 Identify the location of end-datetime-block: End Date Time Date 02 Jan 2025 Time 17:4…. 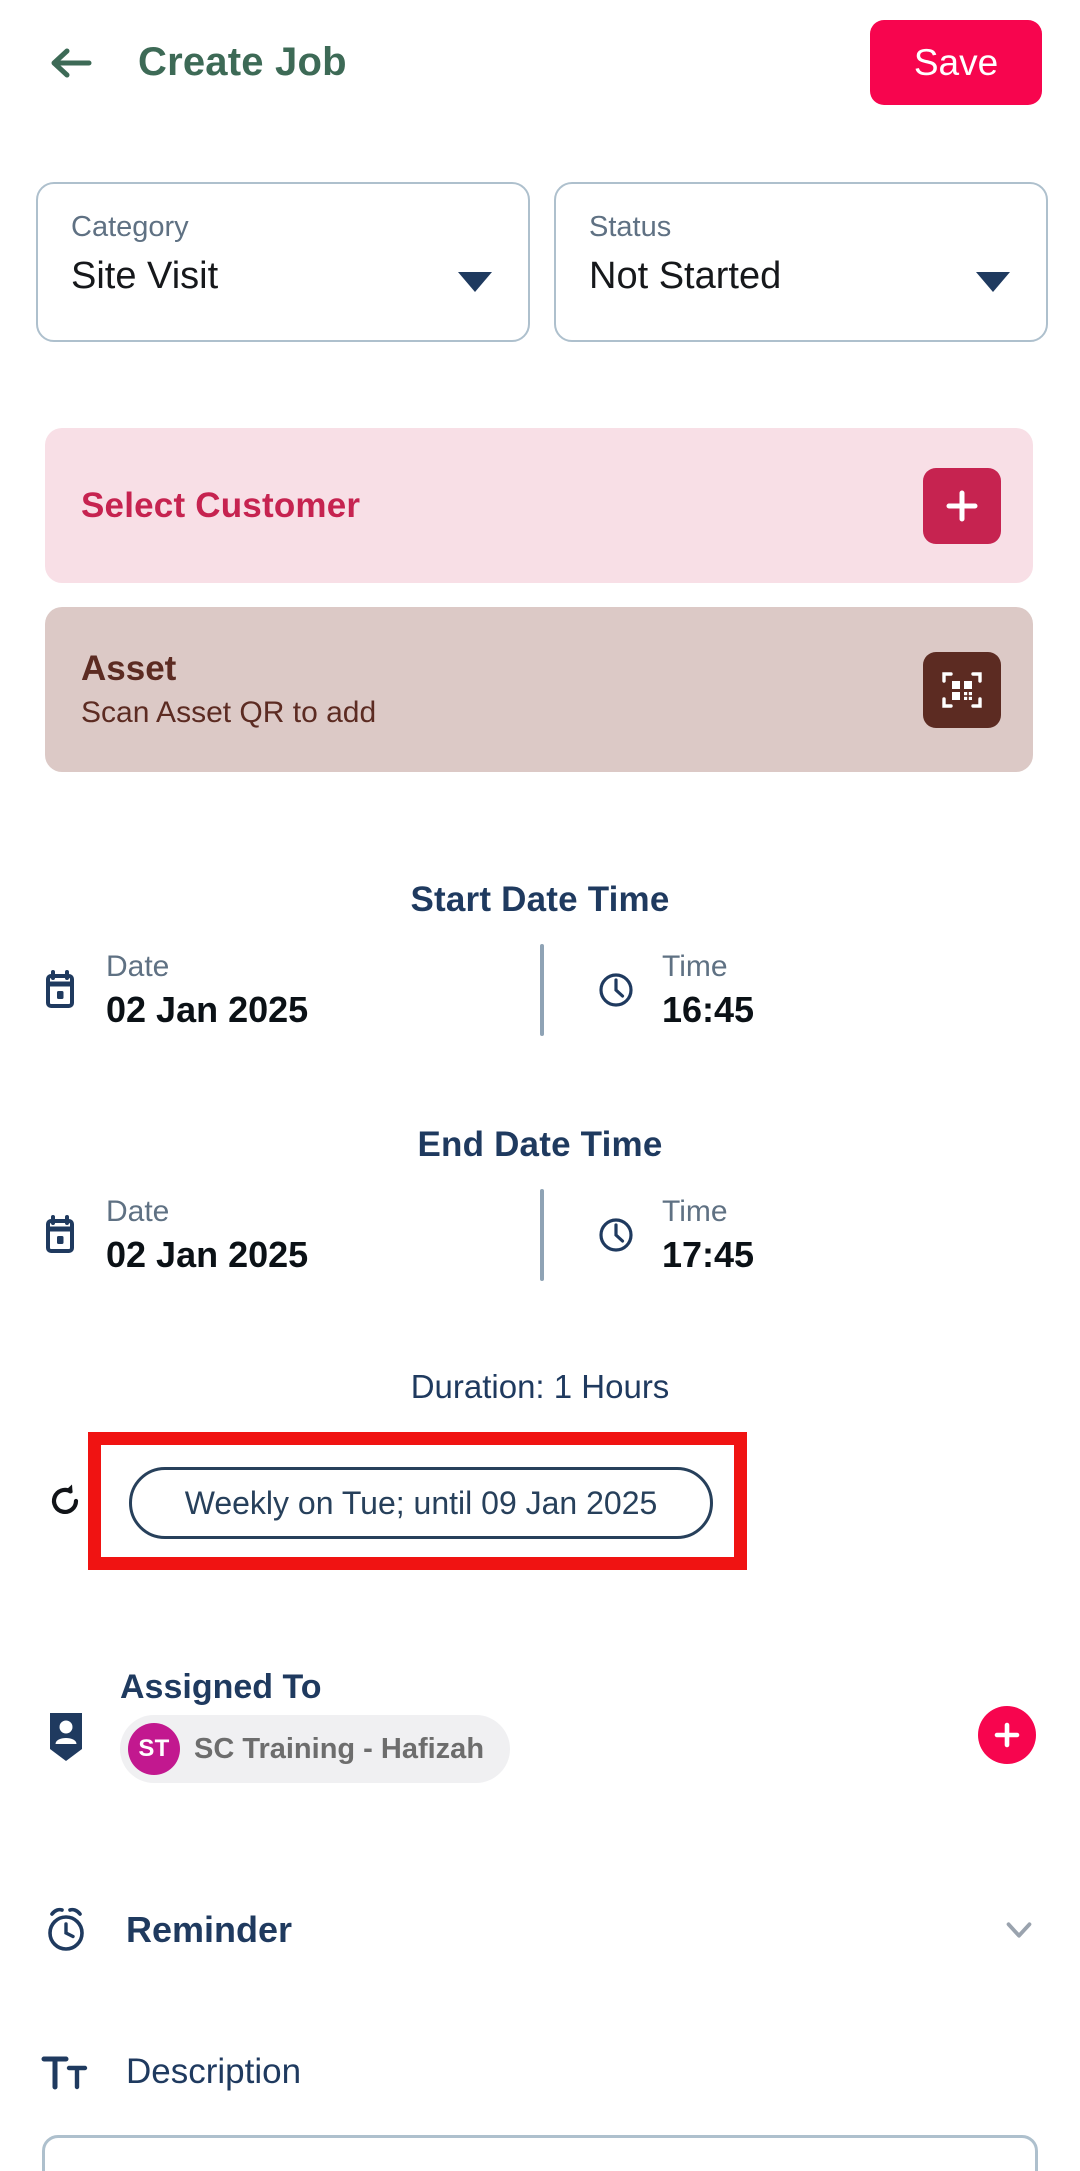
(540, 1203).